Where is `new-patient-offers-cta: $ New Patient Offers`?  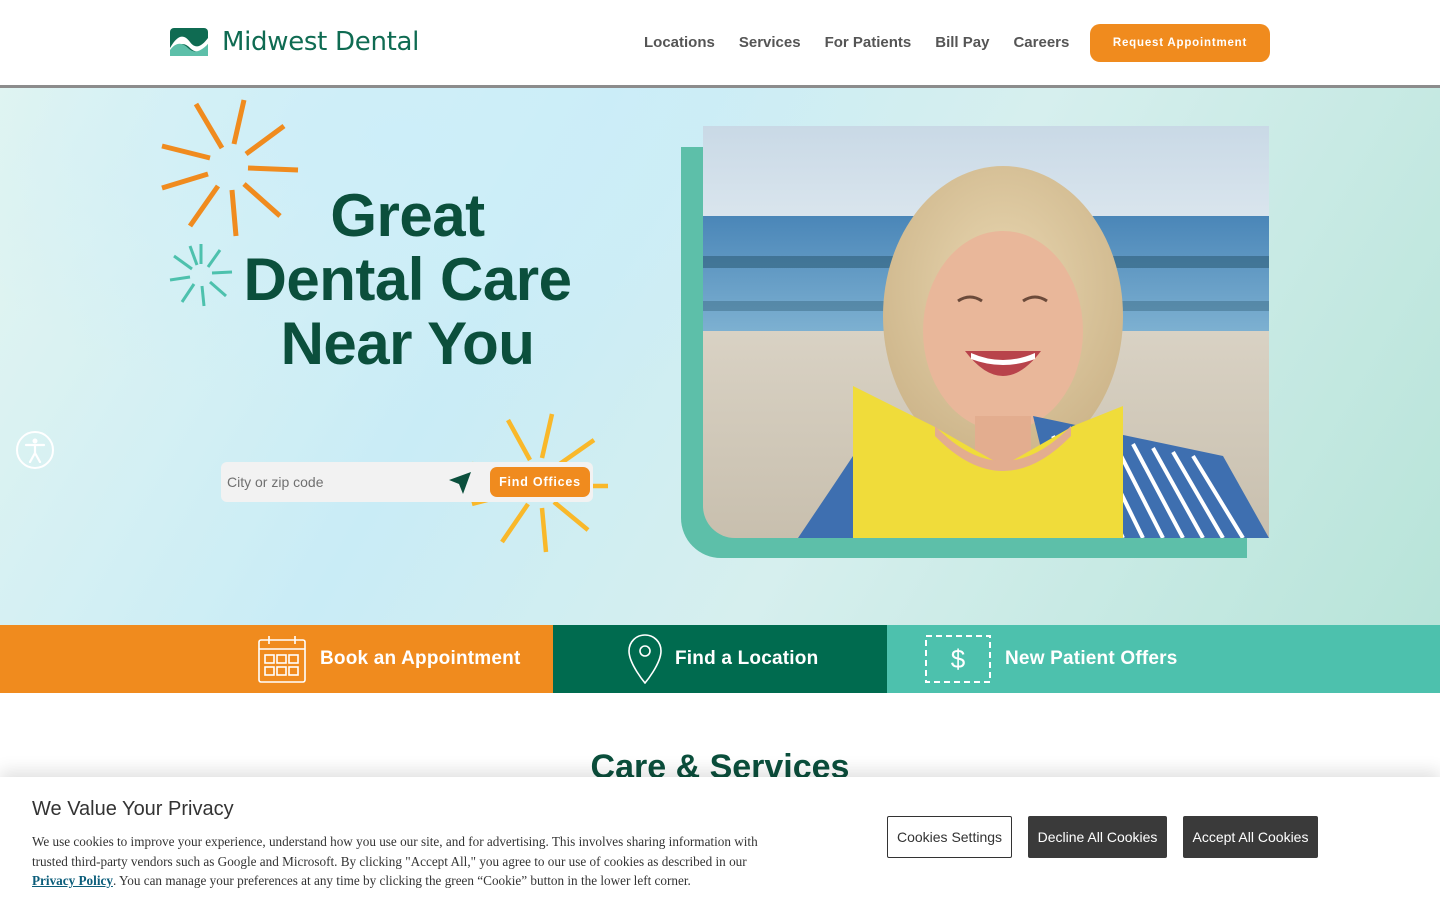 new-patient-offers-cta: $ New Patient Offers is located at coordinates (1163, 659).